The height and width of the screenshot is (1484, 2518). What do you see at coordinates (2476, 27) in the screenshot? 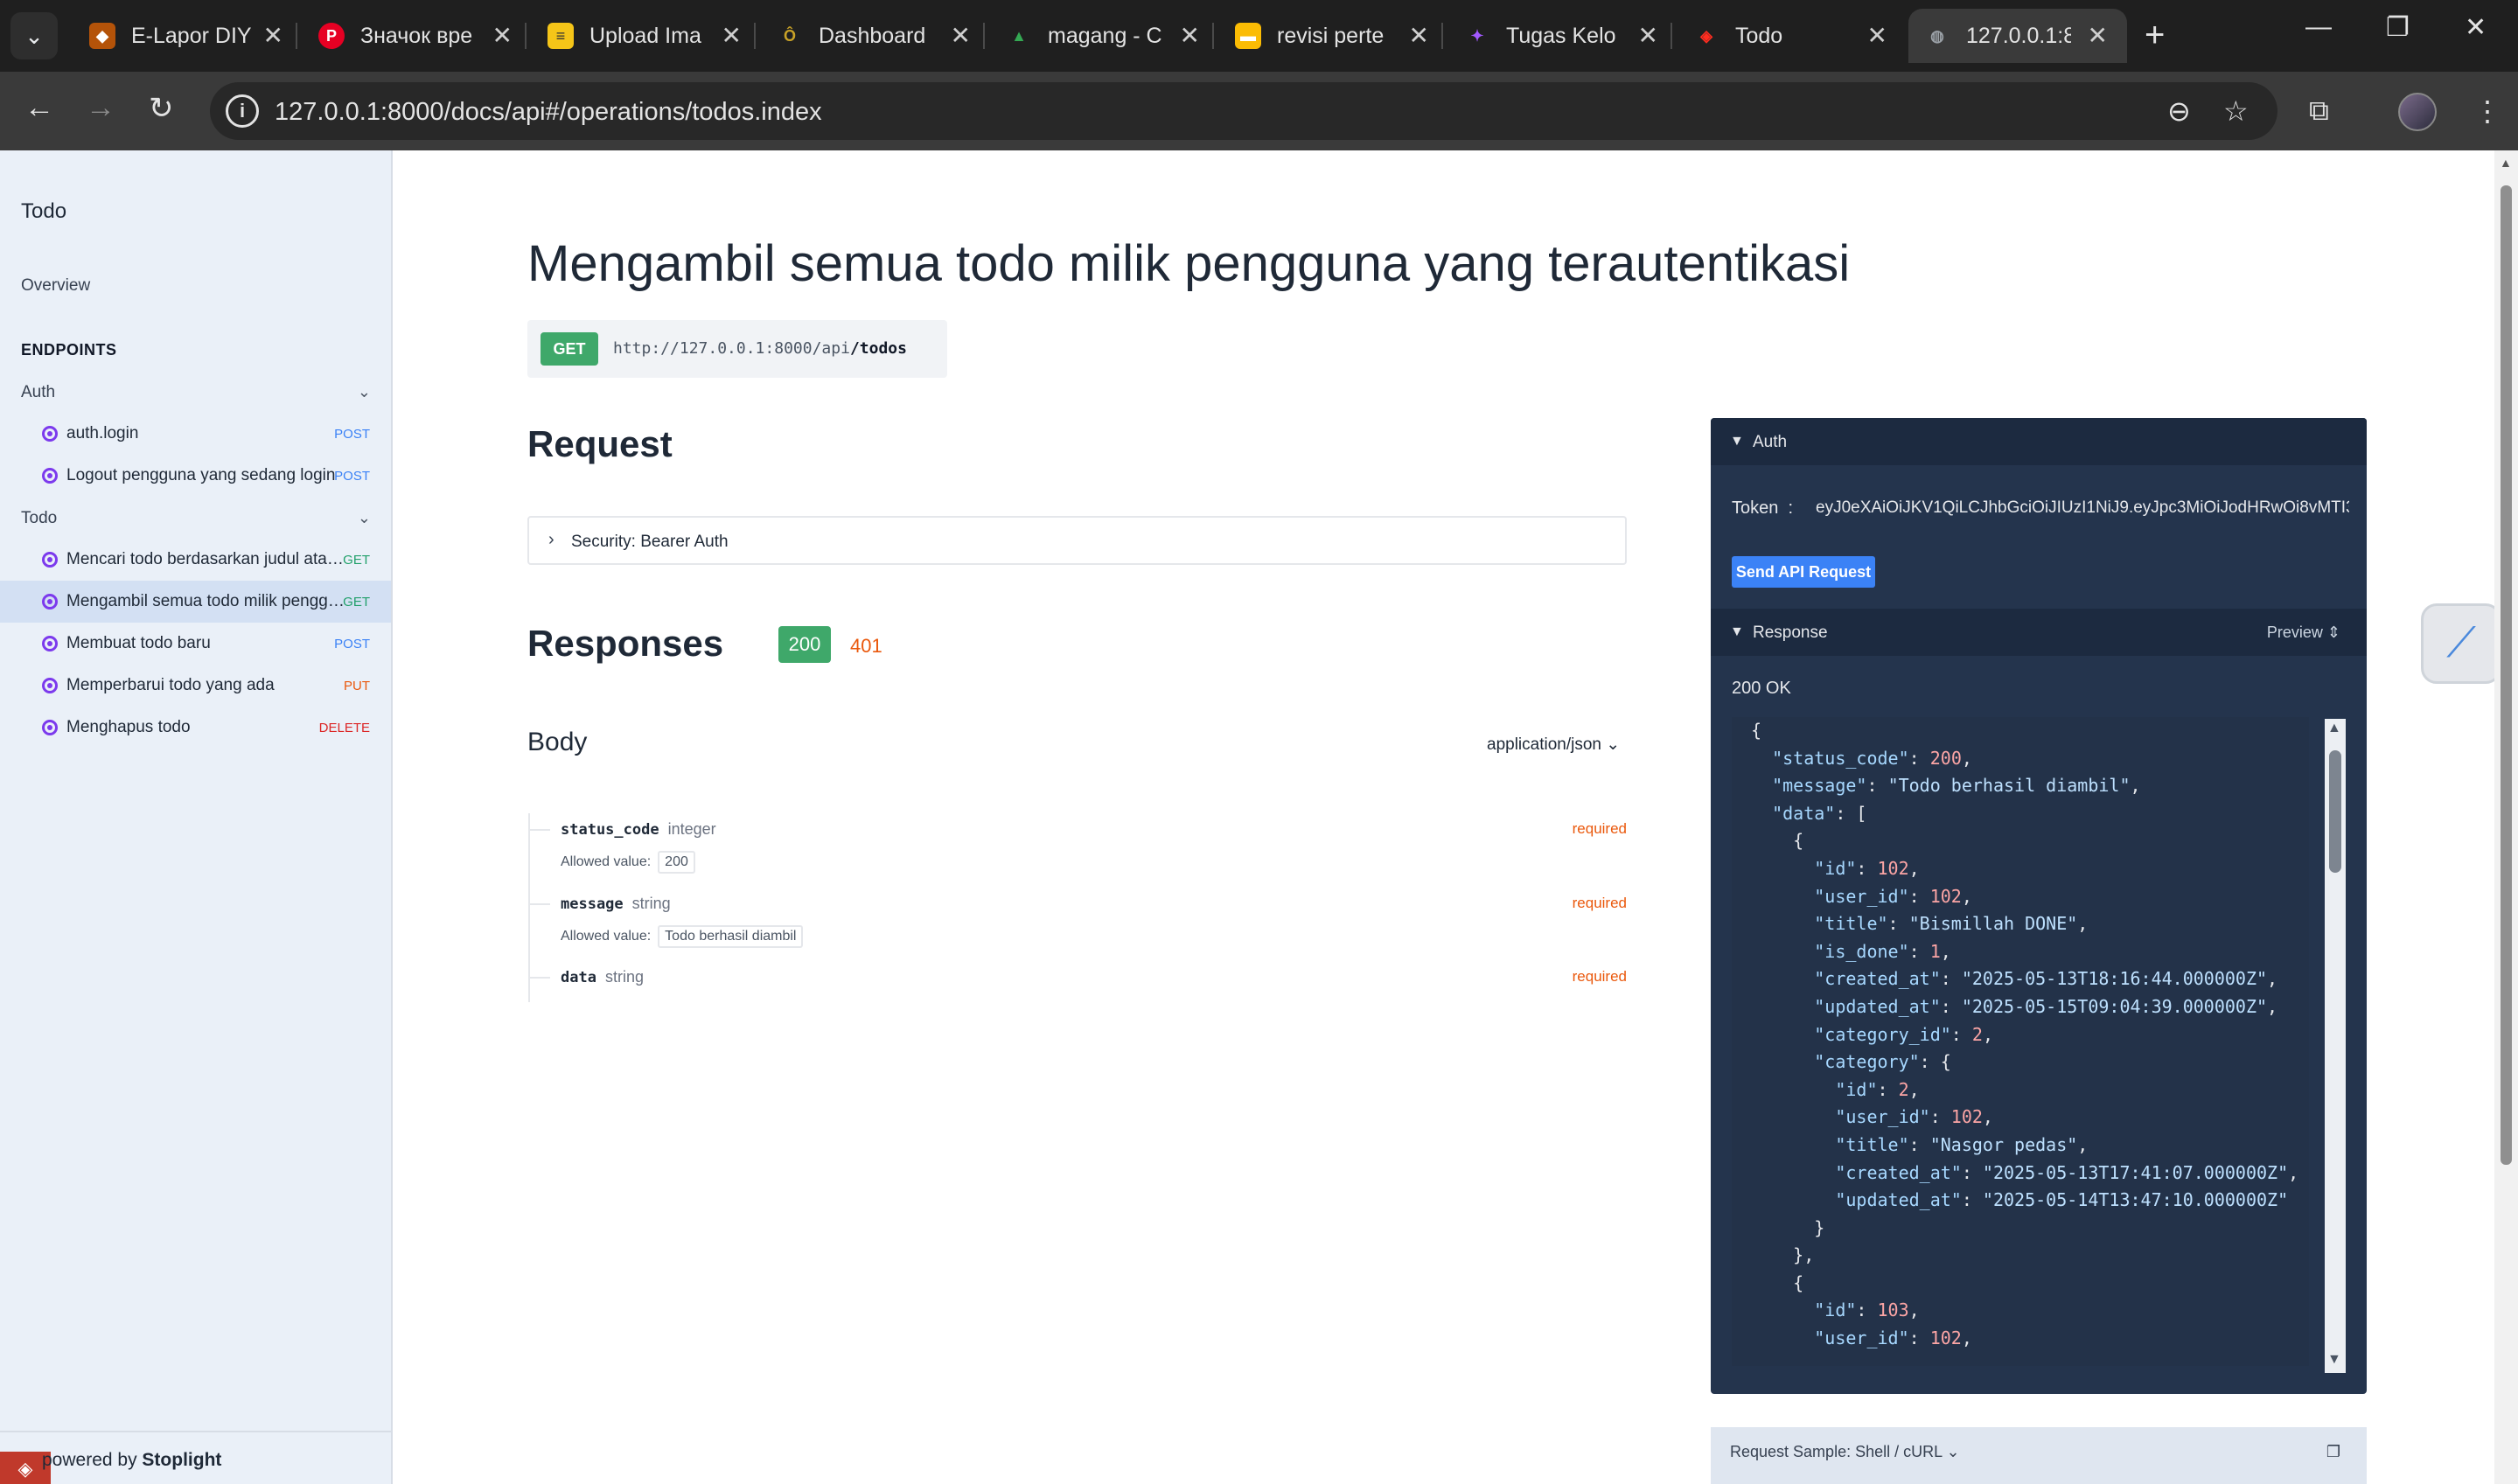
I see `close-window-icon: ✕` at bounding box center [2476, 27].